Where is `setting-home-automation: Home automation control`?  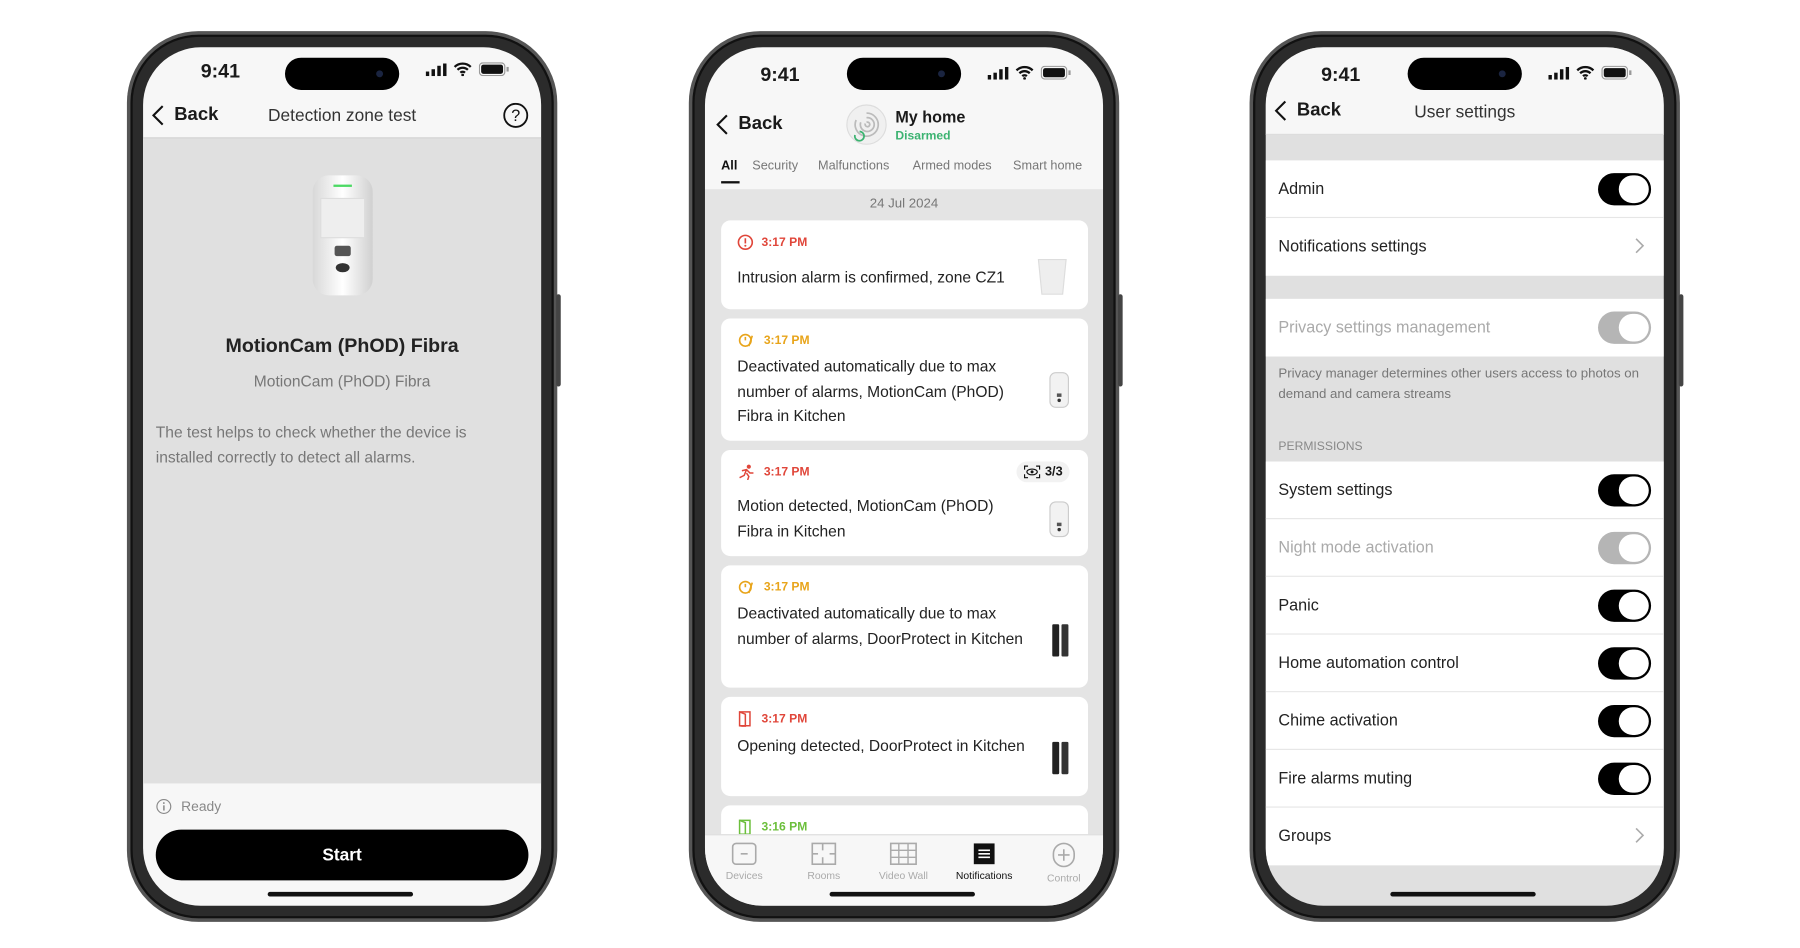 setting-home-automation: Home automation control is located at coordinates (1464, 663).